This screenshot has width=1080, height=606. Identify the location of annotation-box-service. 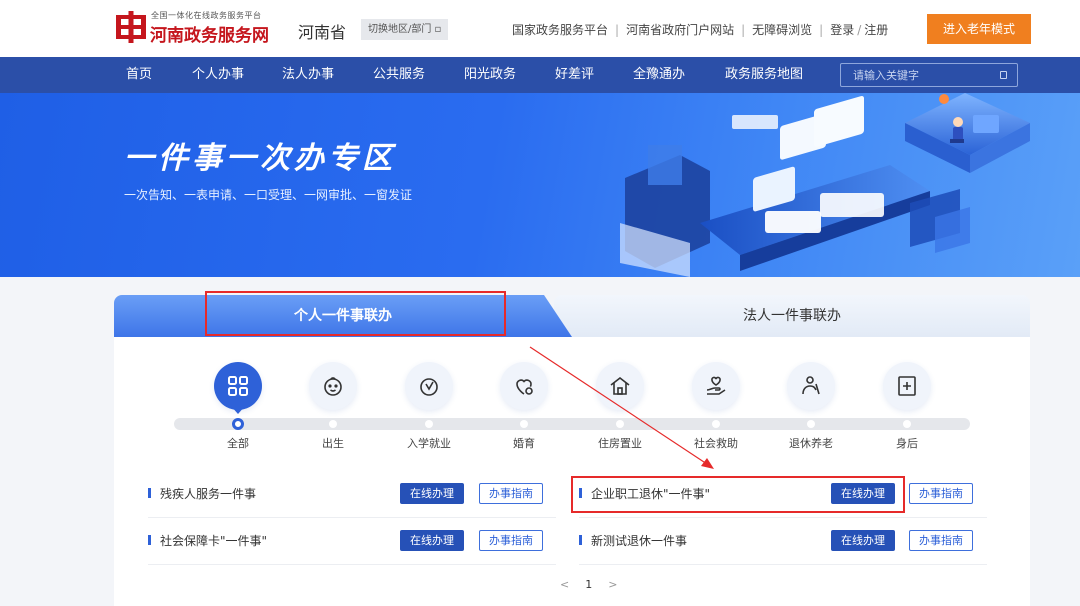
(738, 494).